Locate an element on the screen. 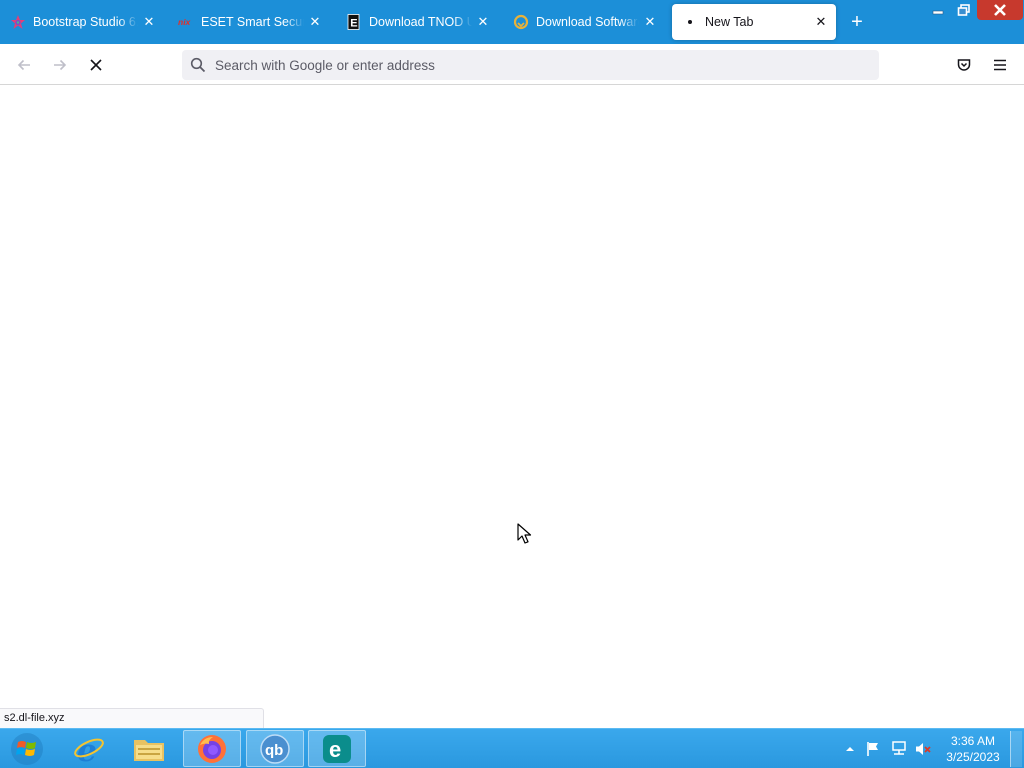 This screenshot has width=1024, height=768. tab-download-tnod: E Download TNOD User & Password ✕ is located at coordinates (417, 22).